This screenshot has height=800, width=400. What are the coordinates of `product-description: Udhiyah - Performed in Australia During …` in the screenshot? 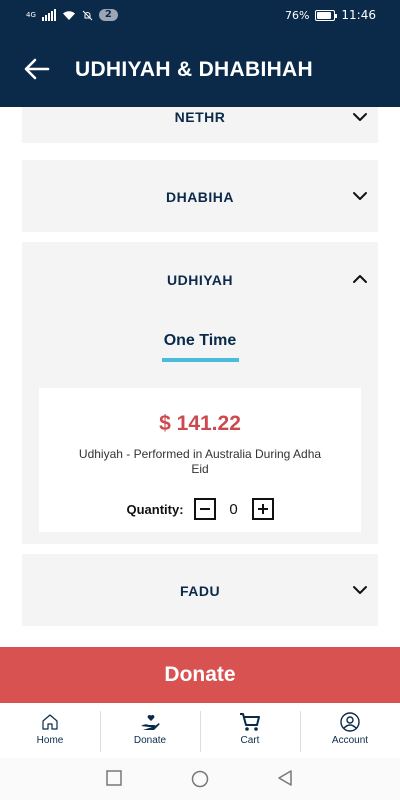 It's located at (200, 461).